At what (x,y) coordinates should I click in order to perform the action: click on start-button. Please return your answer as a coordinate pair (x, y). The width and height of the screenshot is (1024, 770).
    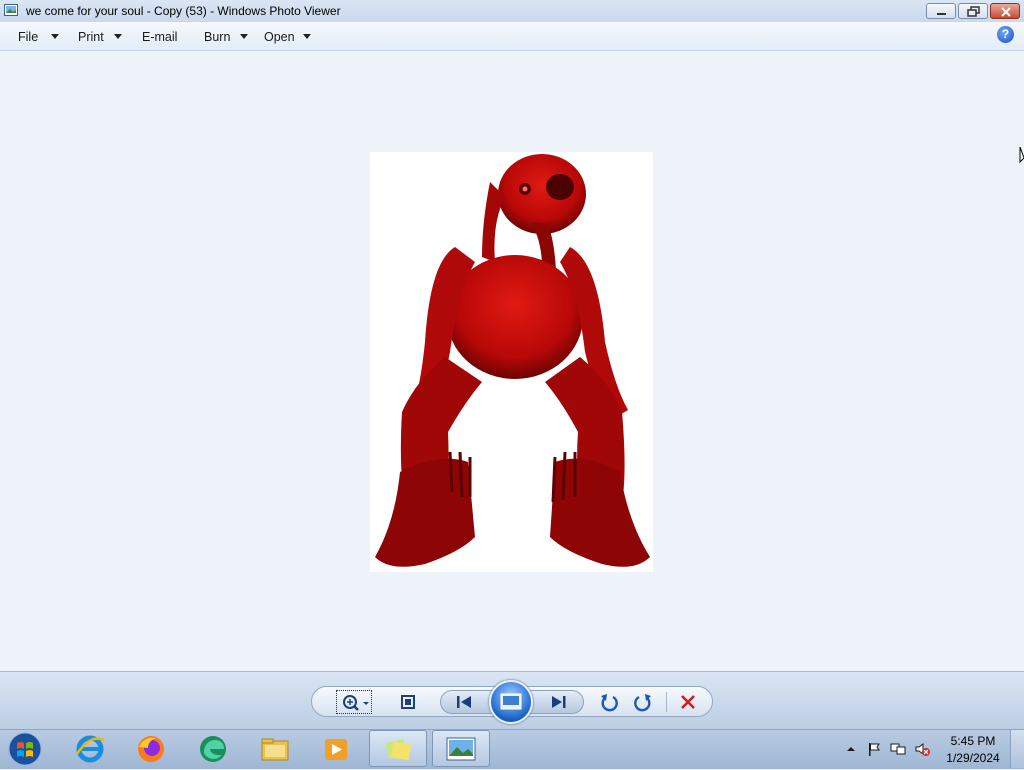
    Looking at the image, I should click on (25, 749).